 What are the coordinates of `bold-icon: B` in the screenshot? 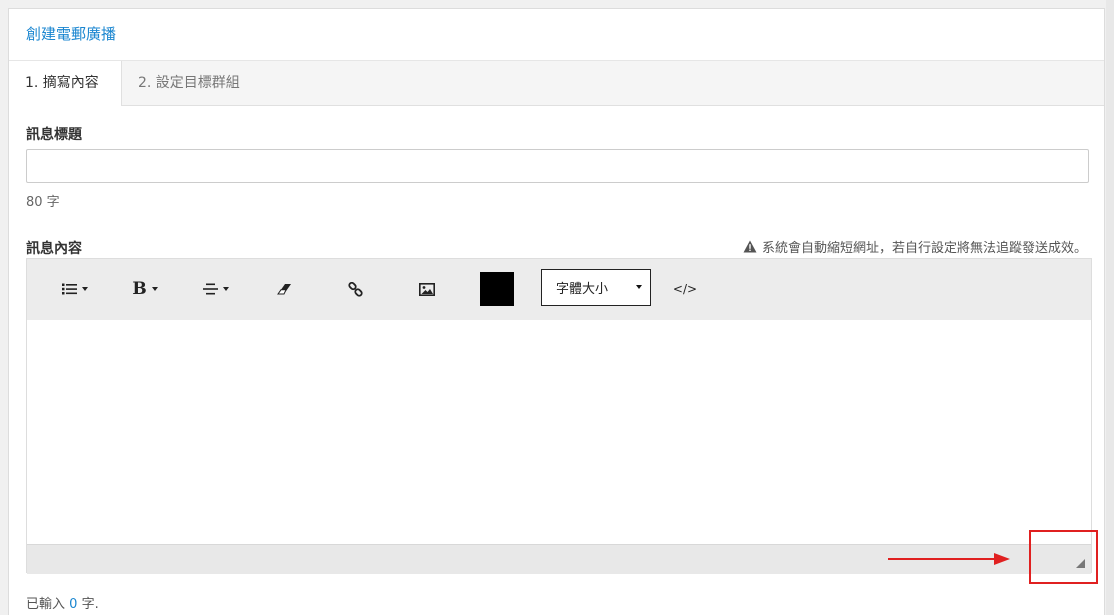 It's located at (139, 289).